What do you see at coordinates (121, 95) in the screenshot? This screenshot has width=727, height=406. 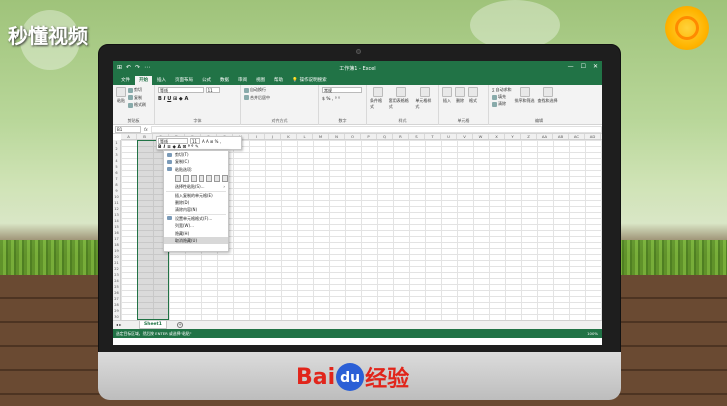 I see `paste-button: 粘贴` at bounding box center [121, 95].